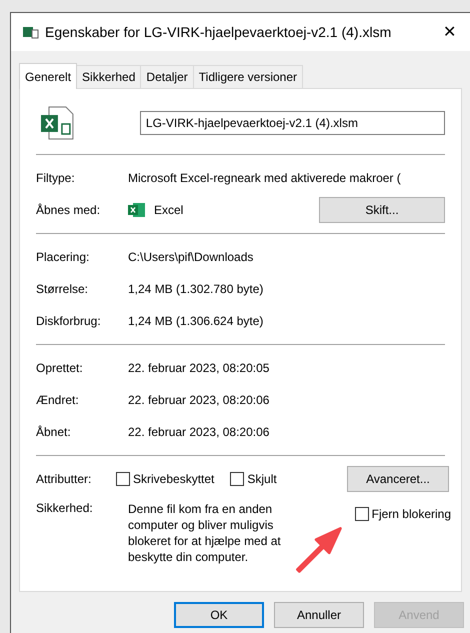  What do you see at coordinates (196, 289) in the screenshot?
I see `field-value: 1,24 MB (1.302.780 byte)` at bounding box center [196, 289].